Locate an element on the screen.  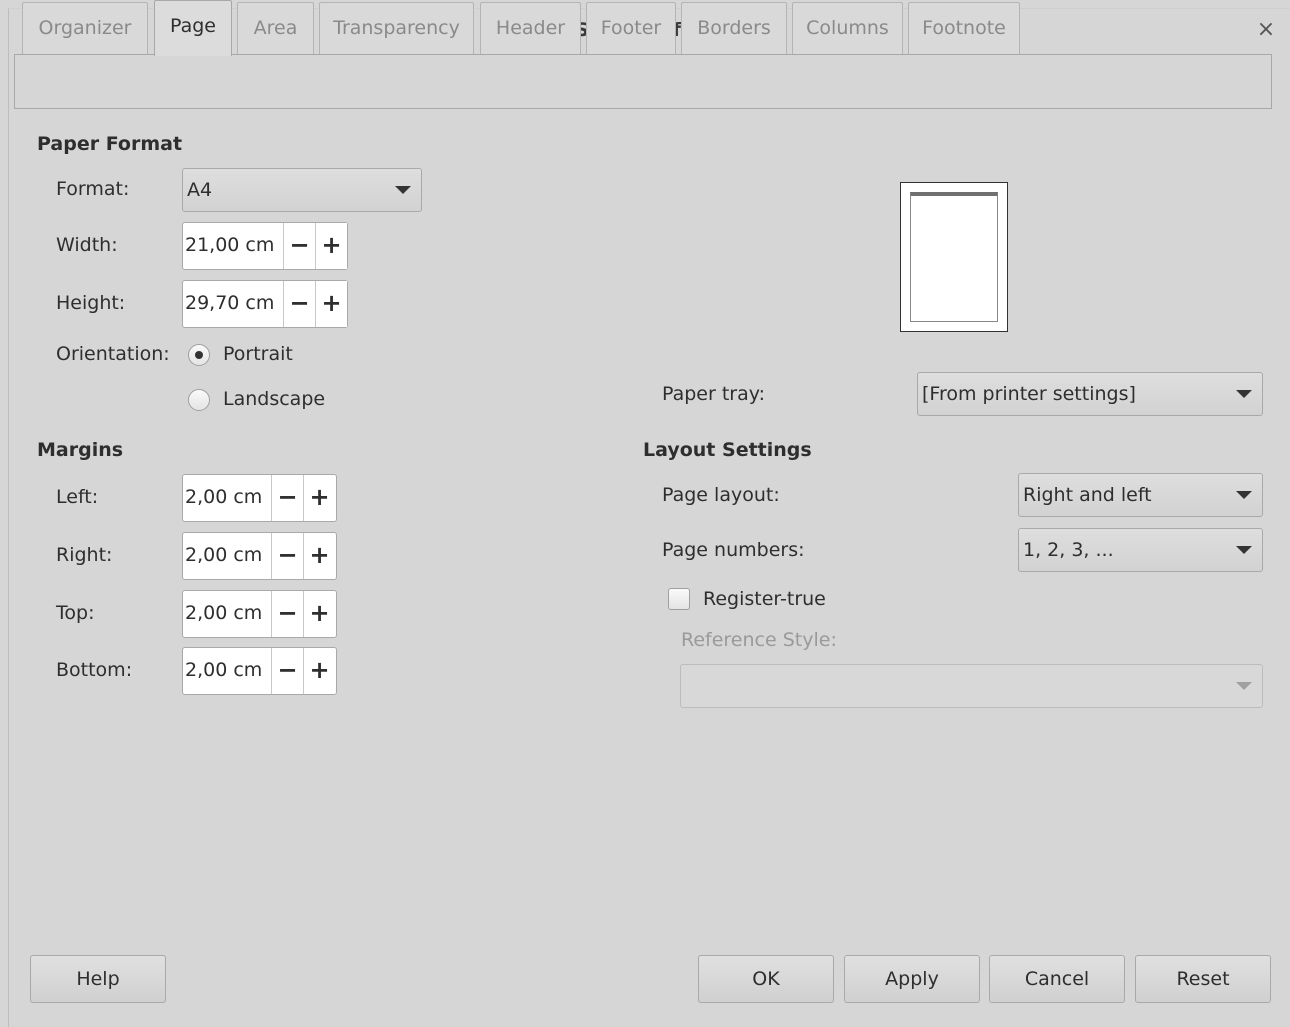
portrait-radio is located at coordinates (199, 355).